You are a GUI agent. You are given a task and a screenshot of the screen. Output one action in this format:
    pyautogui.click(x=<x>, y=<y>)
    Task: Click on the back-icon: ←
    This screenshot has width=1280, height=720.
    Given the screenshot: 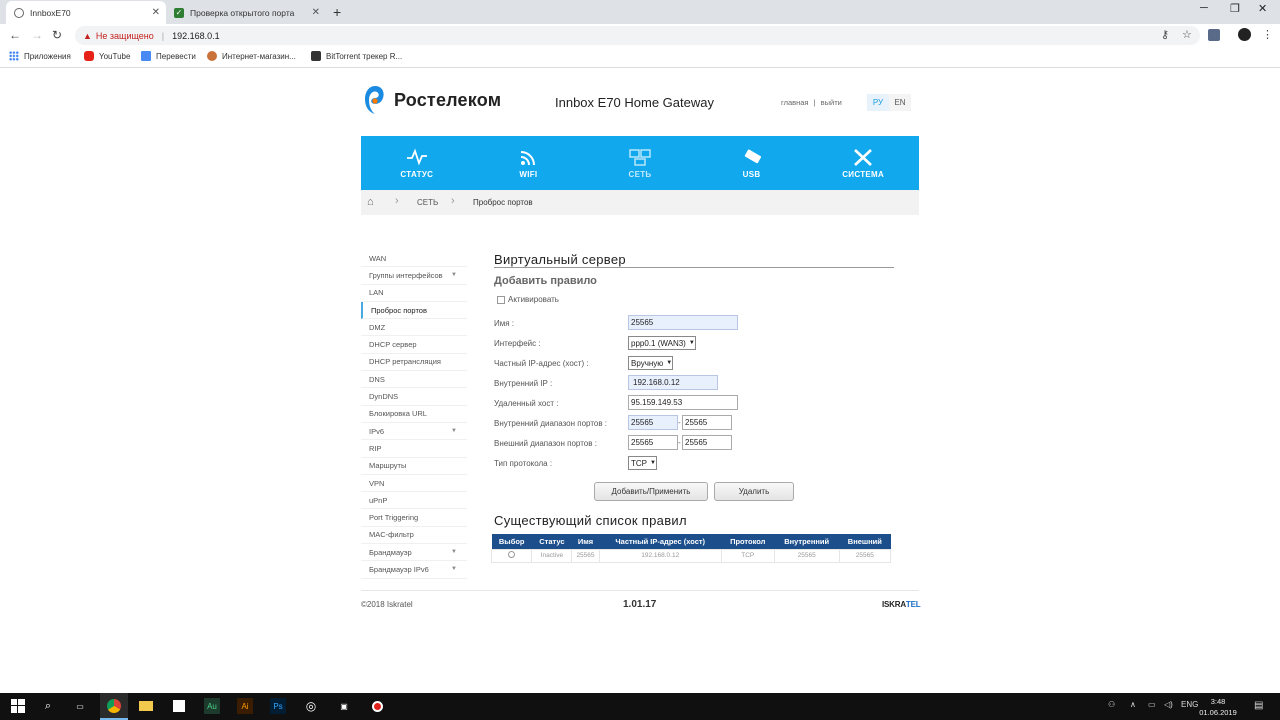 What is the action you would take?
    pyautogui.click(x=15, y=35)
    